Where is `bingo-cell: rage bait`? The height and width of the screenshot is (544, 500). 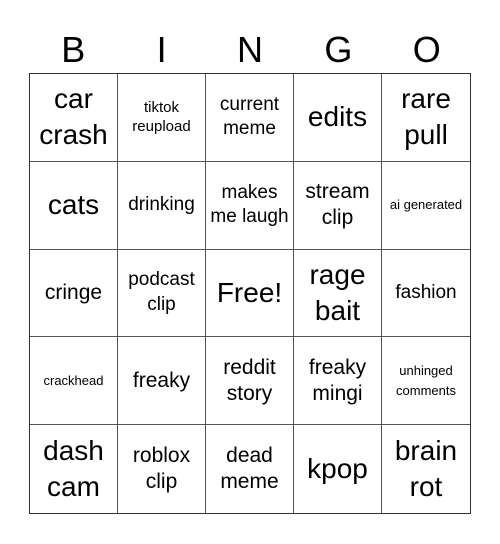
bingo-cell: rage bait is located at coordinates (338, 293).